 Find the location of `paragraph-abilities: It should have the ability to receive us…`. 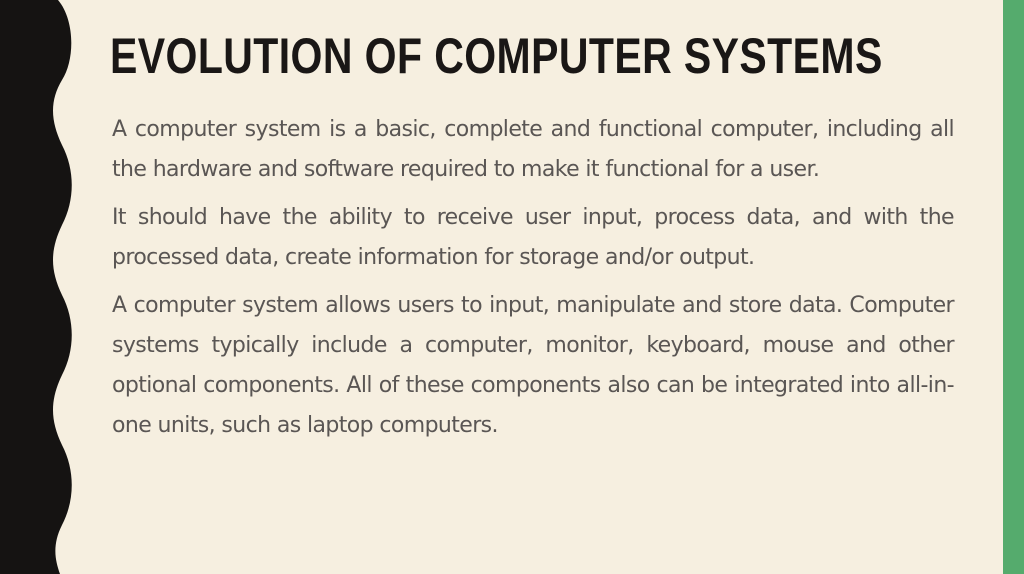

paragraph-abilities: It should have the ability to receive us… is located at coordinates (533, 237).